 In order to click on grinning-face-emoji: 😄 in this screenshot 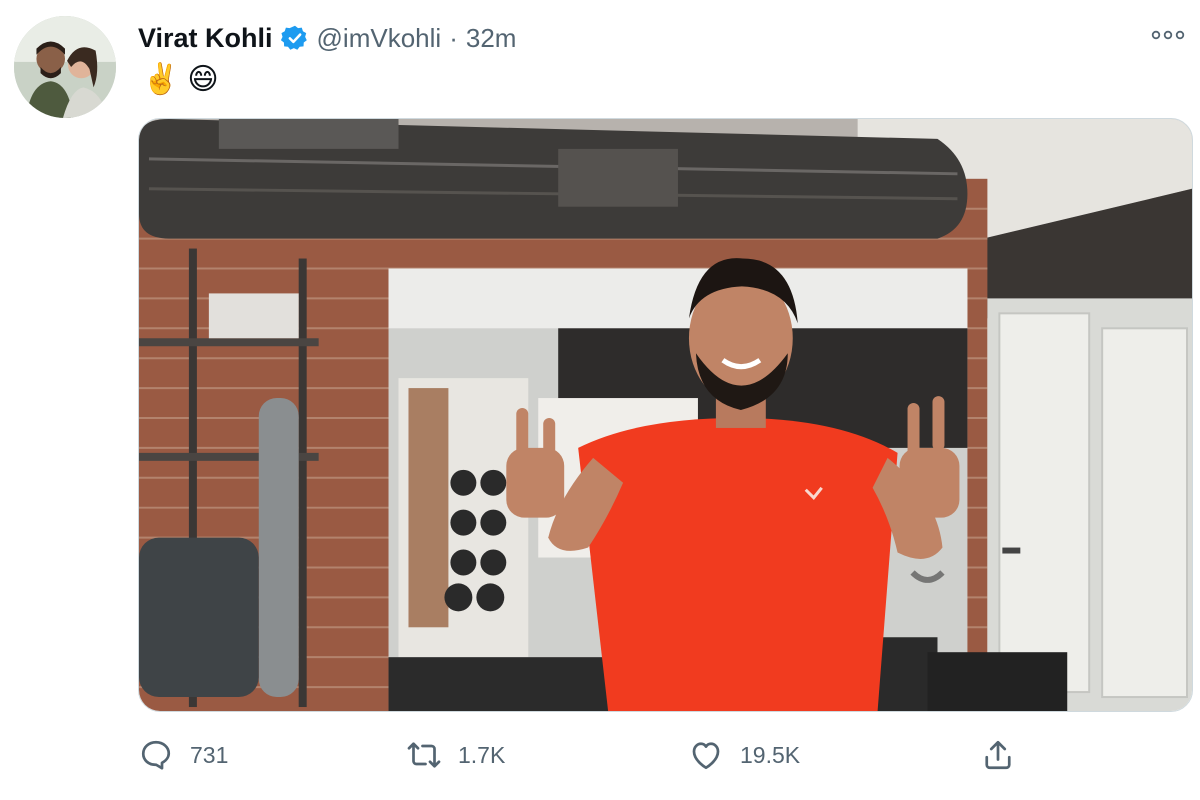, I will do `click(203, 79)`.